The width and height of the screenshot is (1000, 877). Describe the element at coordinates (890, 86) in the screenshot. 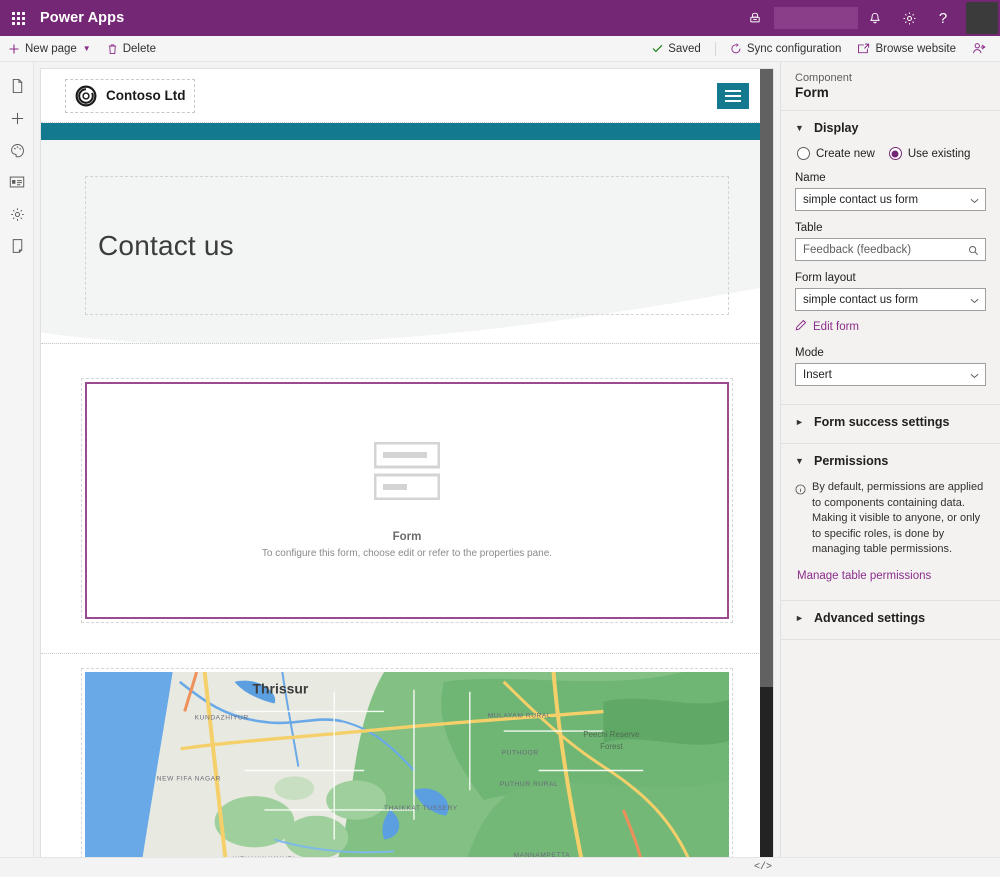

I see `properties-header: Component Form` at that location.